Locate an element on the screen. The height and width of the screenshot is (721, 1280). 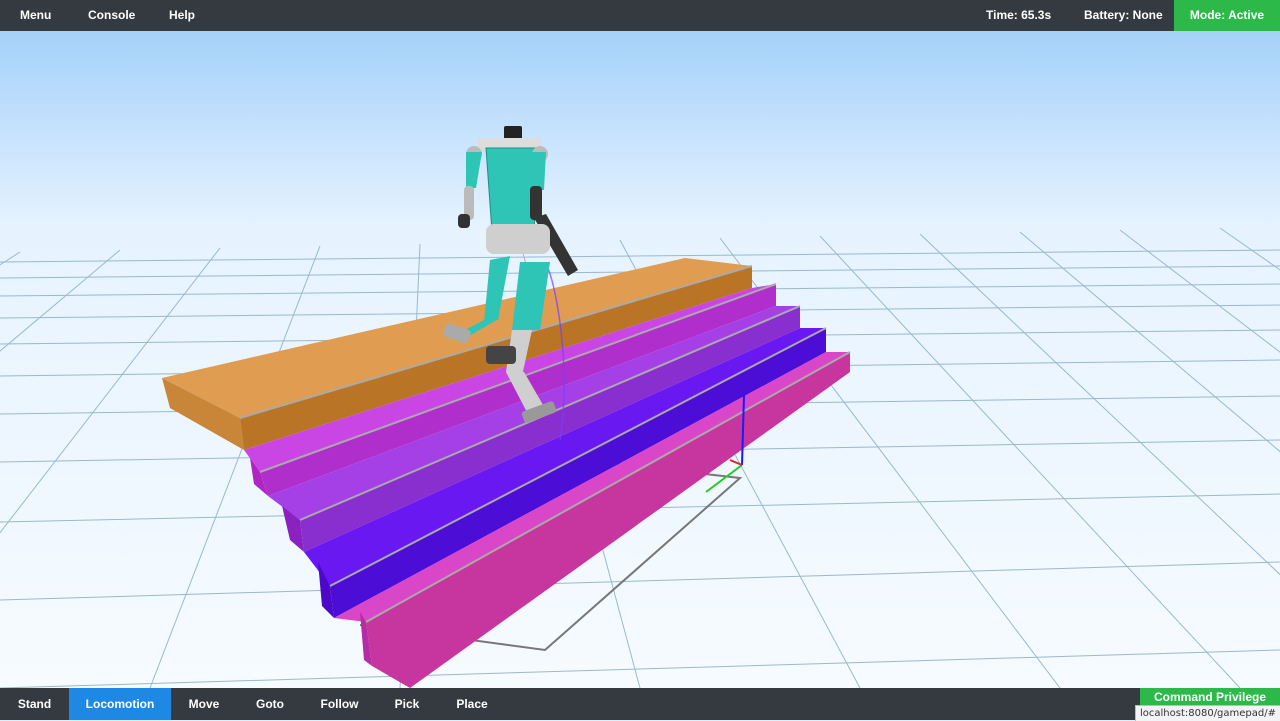
pick-button: Pick is located at coordinates (407, 704).